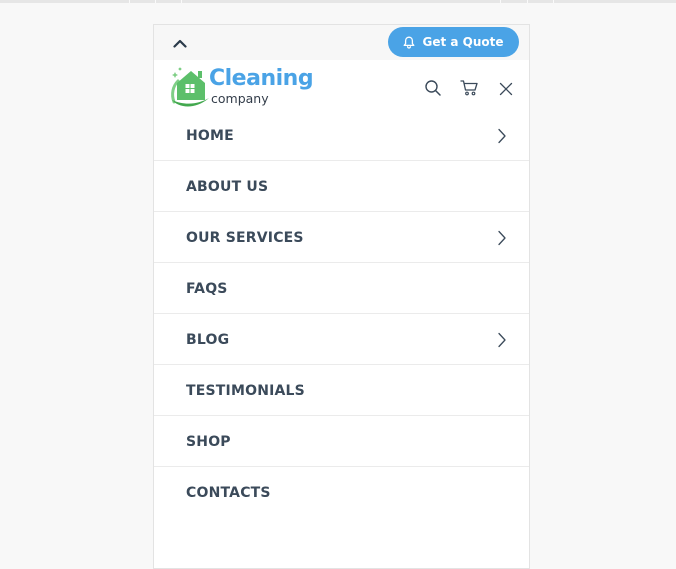  I want to click on company-logo: Cleaning company, so click(241, 87).